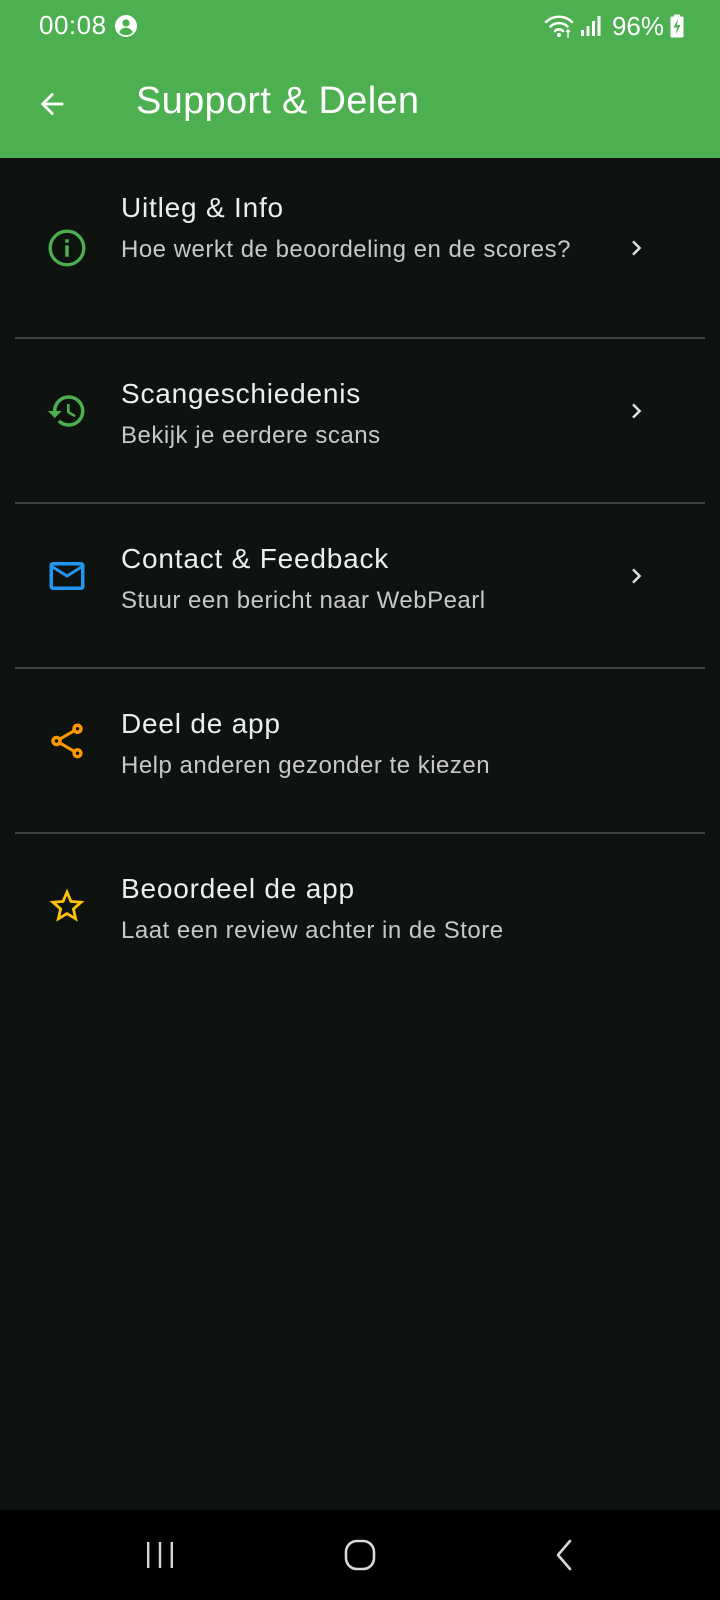 This screenshot has height=1600, width=720. I want to click on item-title: Scangeschiedenis, so click(241, 393).